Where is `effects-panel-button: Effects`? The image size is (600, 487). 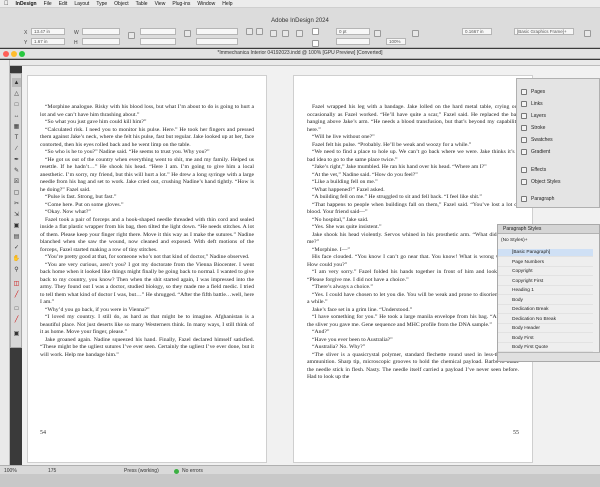 effects-panel-button: Effects is located at coordinates (533, 170).